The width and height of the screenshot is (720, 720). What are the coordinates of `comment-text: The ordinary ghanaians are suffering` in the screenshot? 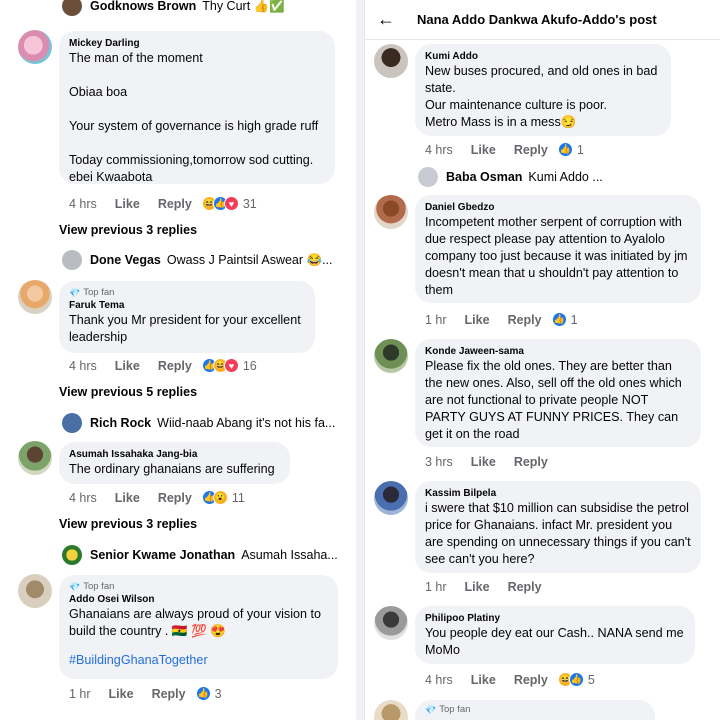 It's located at (172, 469).